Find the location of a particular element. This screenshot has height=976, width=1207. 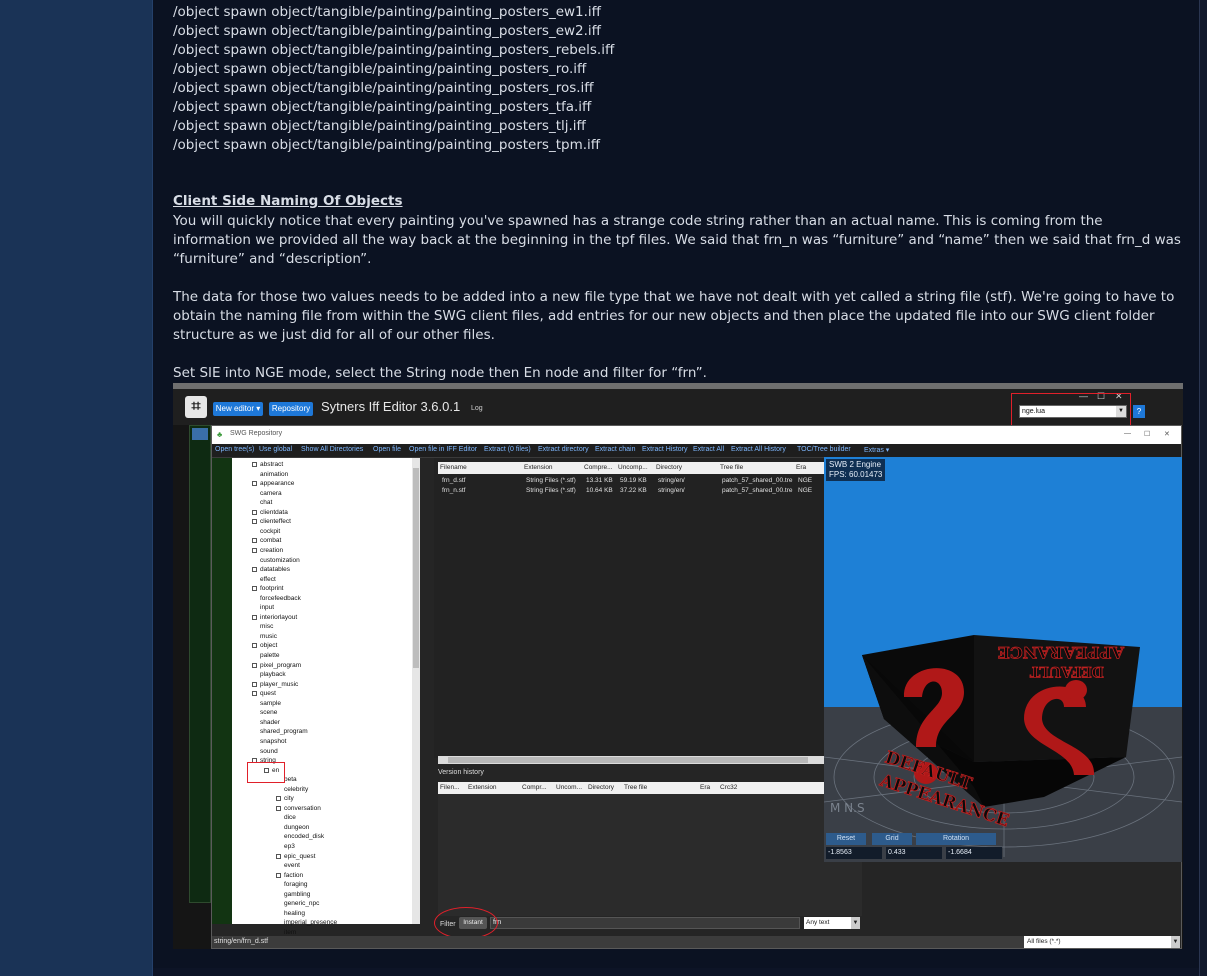

grid-button: Grid is located at coordinates (892, 839).